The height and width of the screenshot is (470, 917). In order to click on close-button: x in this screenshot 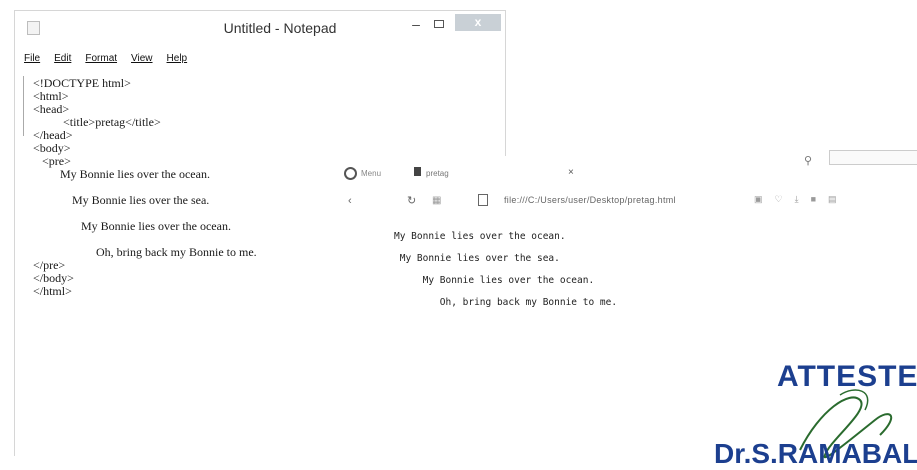, I will do `click(478, 22)`.